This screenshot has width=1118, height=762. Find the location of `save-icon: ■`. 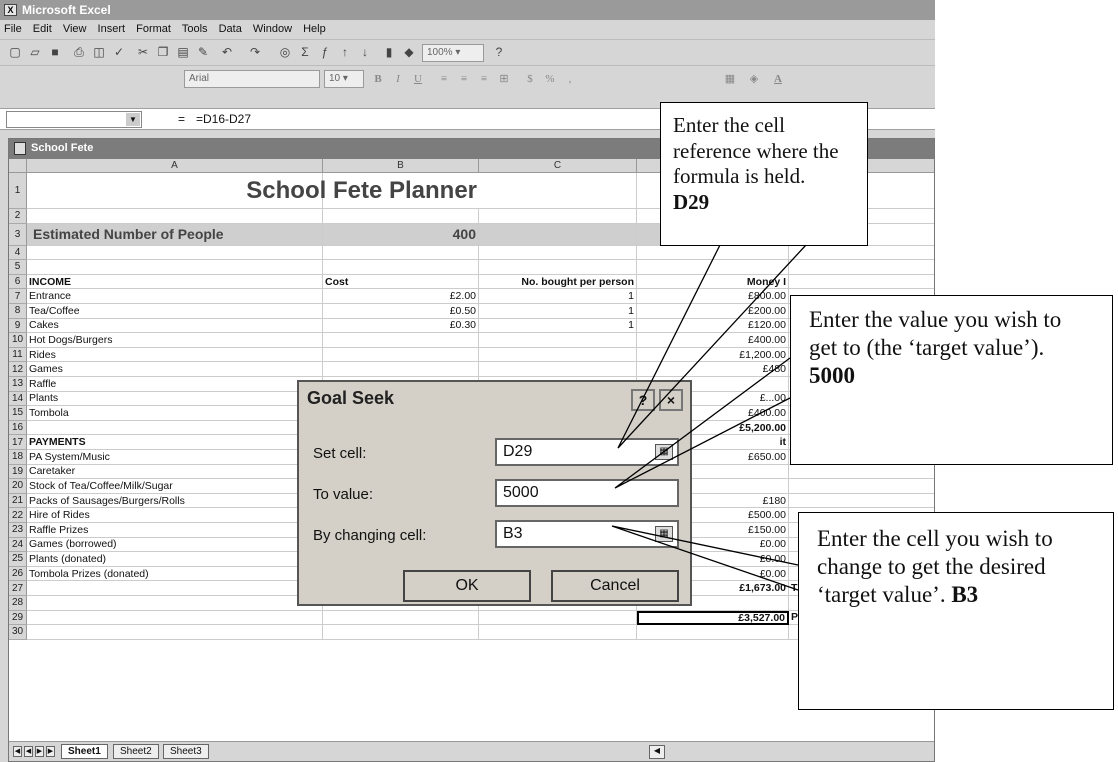

save-icon: ■ is located at coordinates (55, 52).